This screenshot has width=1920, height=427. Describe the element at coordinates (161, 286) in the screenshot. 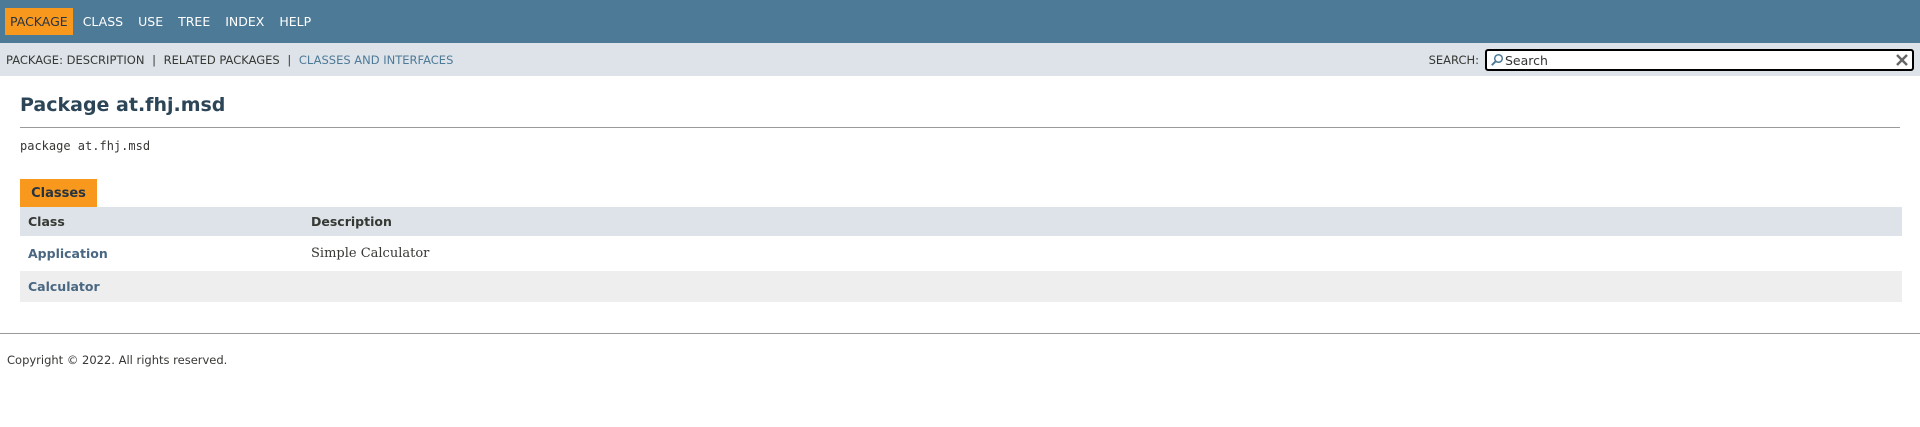

I see `class-cell: Calculator` at that location.